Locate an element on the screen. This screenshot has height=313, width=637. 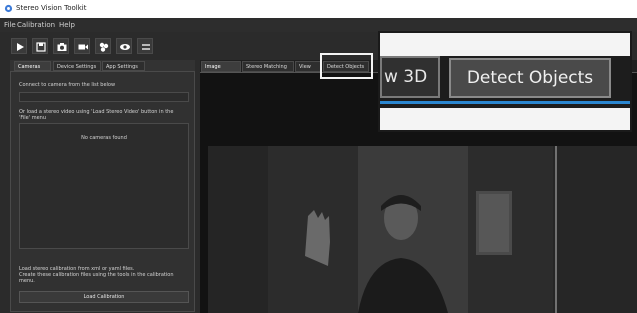
camera-list: No cameras found is located at coordinates (104, 186).